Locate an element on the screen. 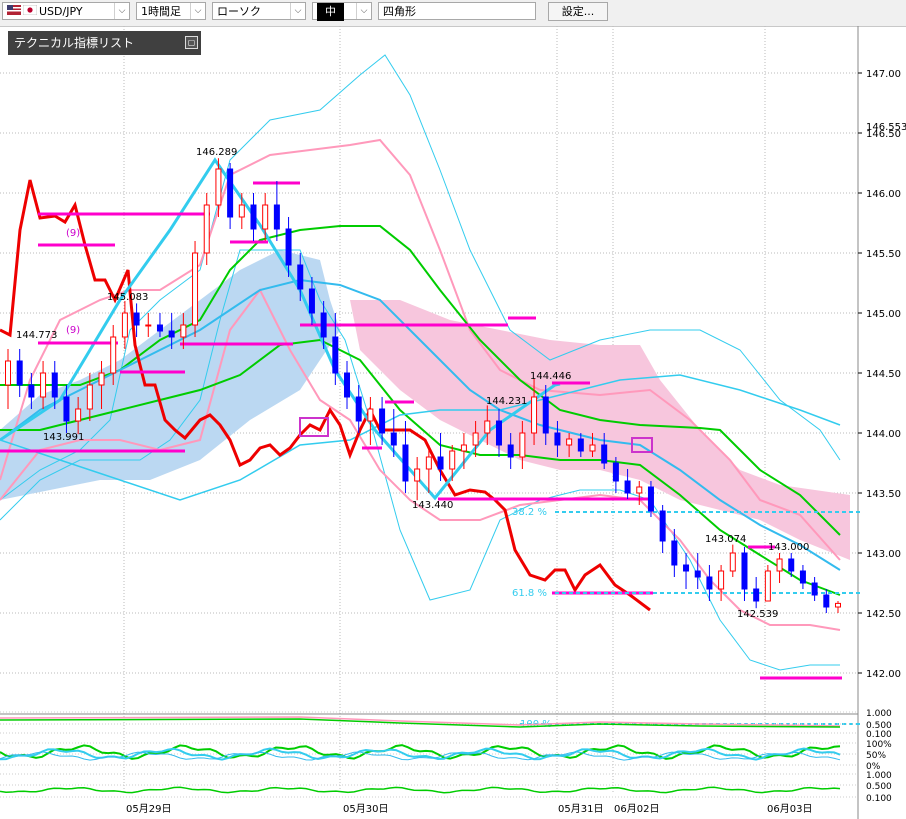 This screenshot has width=906, height=819. restore-icon: ▢ is located at coordinates (191, 42).